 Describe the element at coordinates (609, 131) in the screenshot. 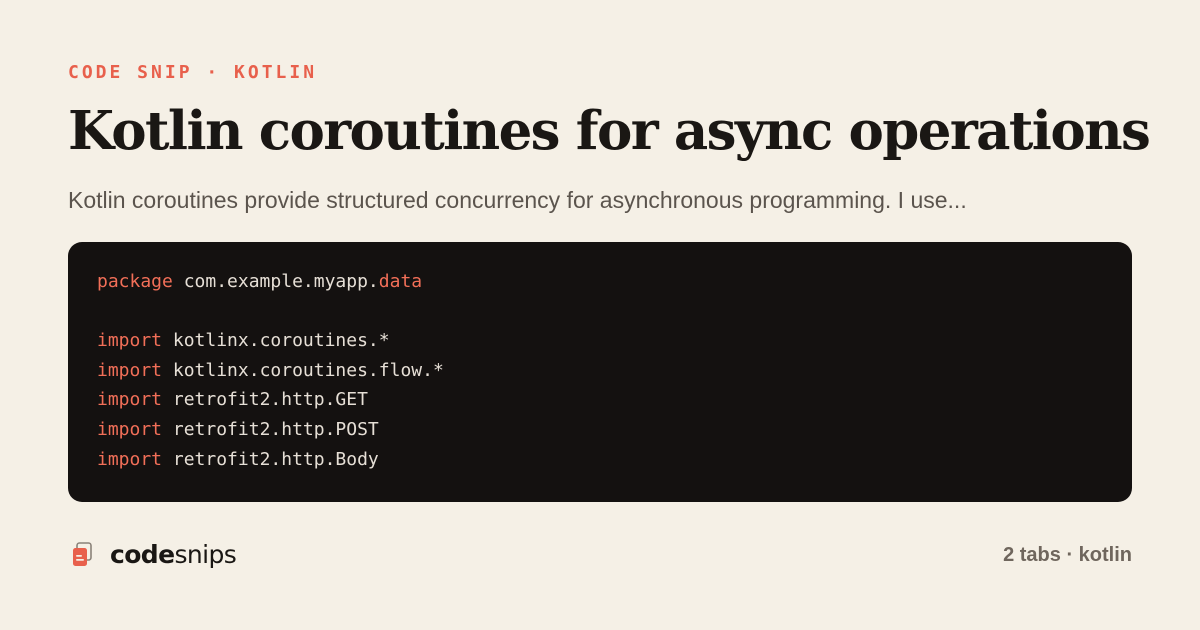

I see `page-title: Kotlin coroutines for async operations` at that location.